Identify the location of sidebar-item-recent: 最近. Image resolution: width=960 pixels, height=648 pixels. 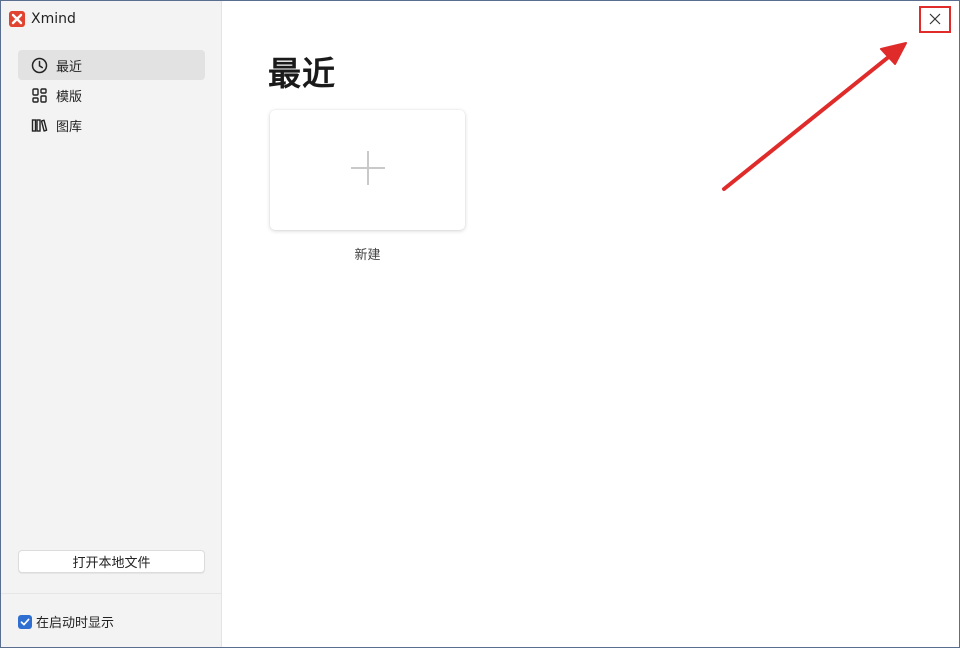
(111, 65).